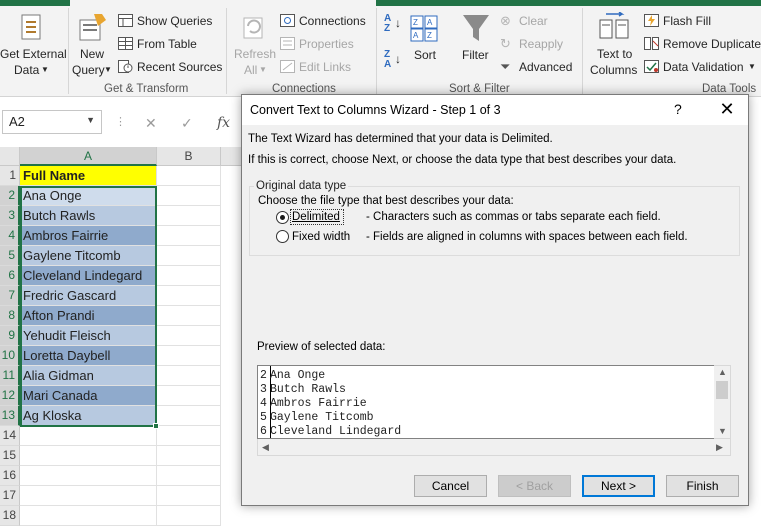 The image size is (761, 526). Describe the element at coordinates (10, 396) in the screenshot. I see `row-header: 12` at that location.